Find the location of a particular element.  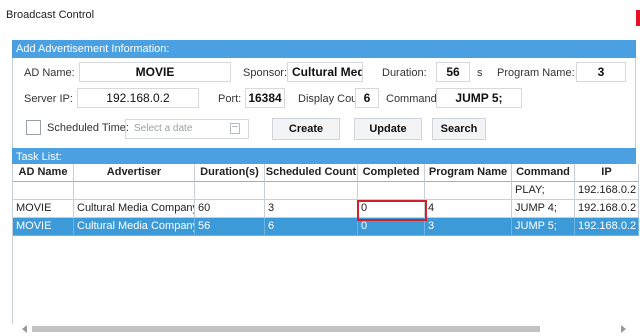

sponsor-field: Cultural Media is located at coordinates (325, 72).